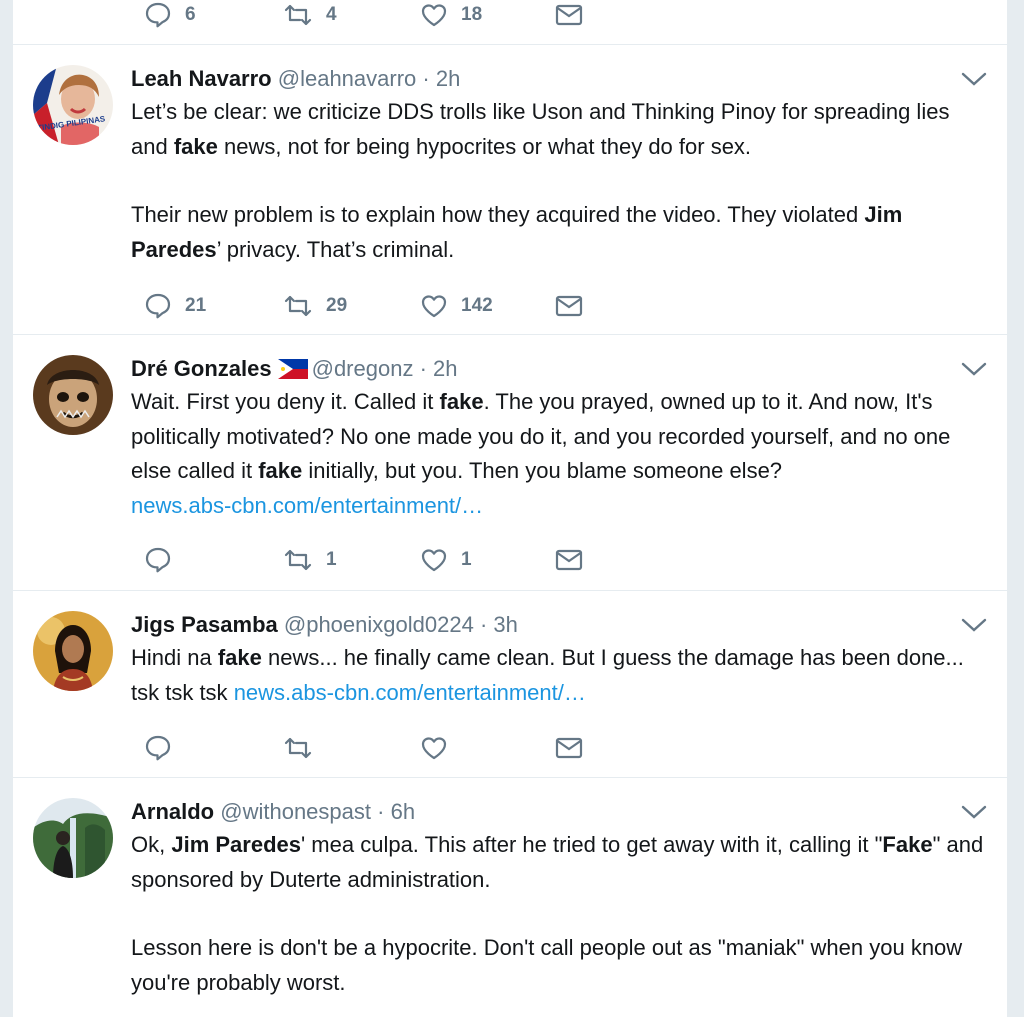  I want to click on like-button: 1, so click(446, 560).